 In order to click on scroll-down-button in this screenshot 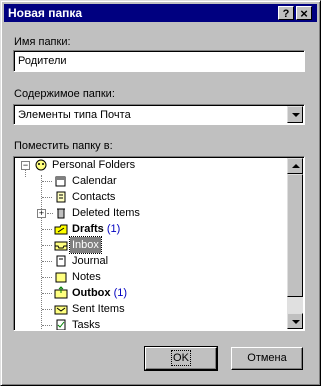, I will do `click(295, 321)`.